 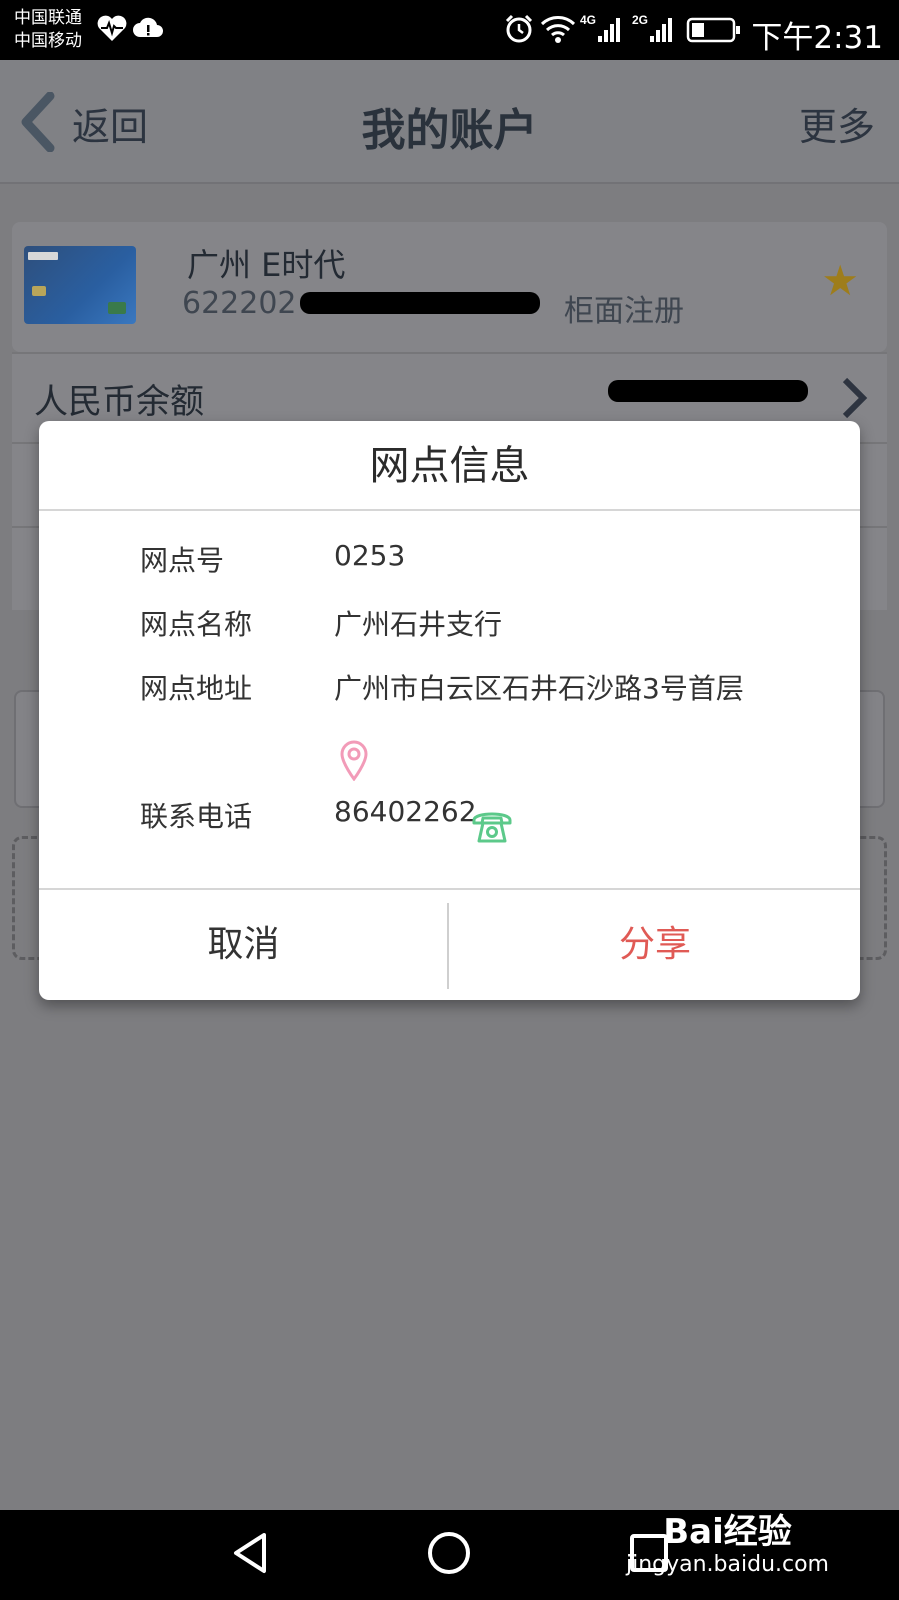 I want to click on circle-home-icon, so click(x=449, y=1555).